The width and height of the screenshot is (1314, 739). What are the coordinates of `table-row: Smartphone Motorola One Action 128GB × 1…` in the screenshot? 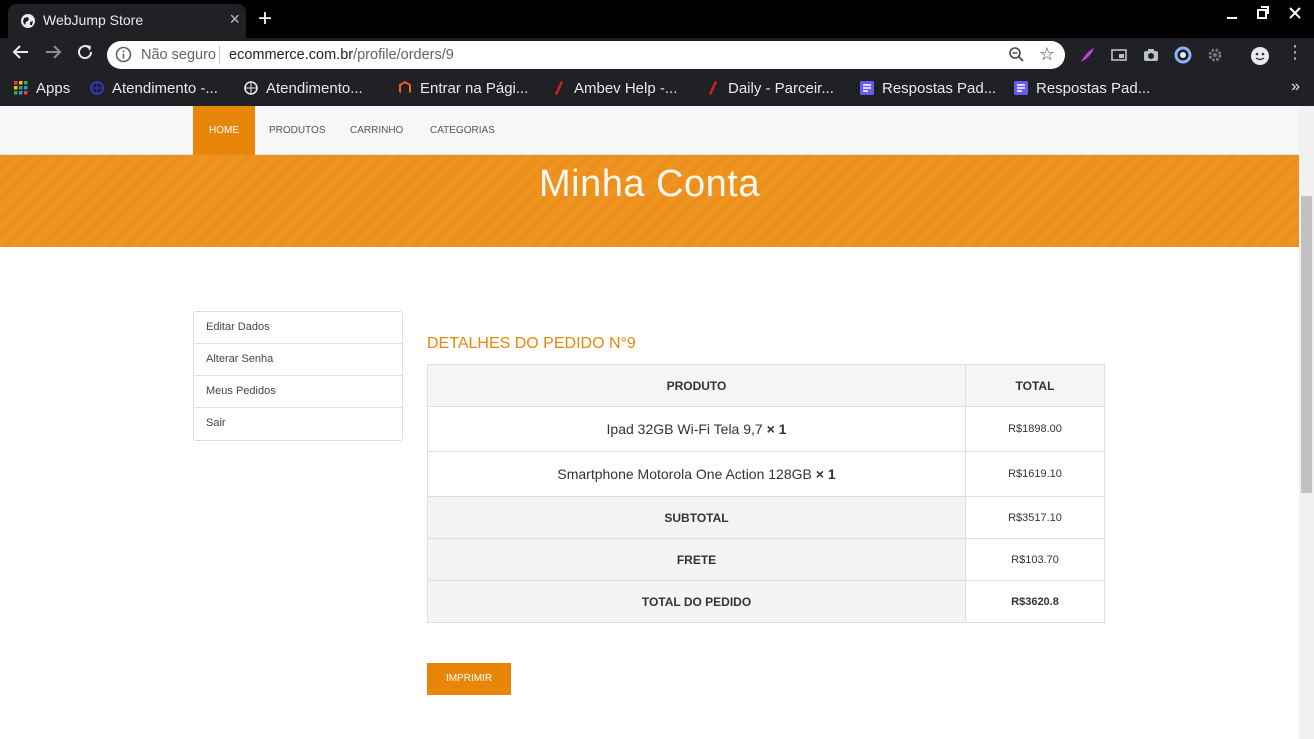 It's located at (766, 474).